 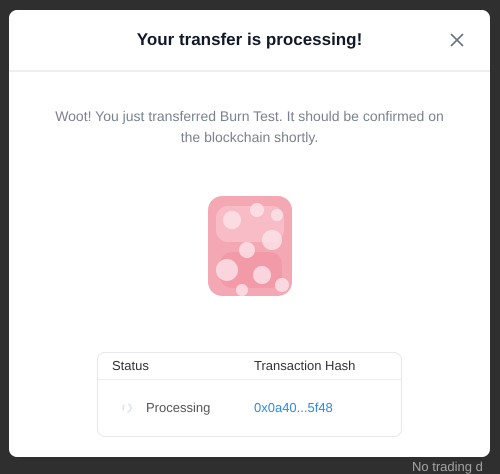 What do you see at coordinates (447, 466) in the screenshot?
I see `empty-state-text: No trading d` at bounding box center [447, 466].